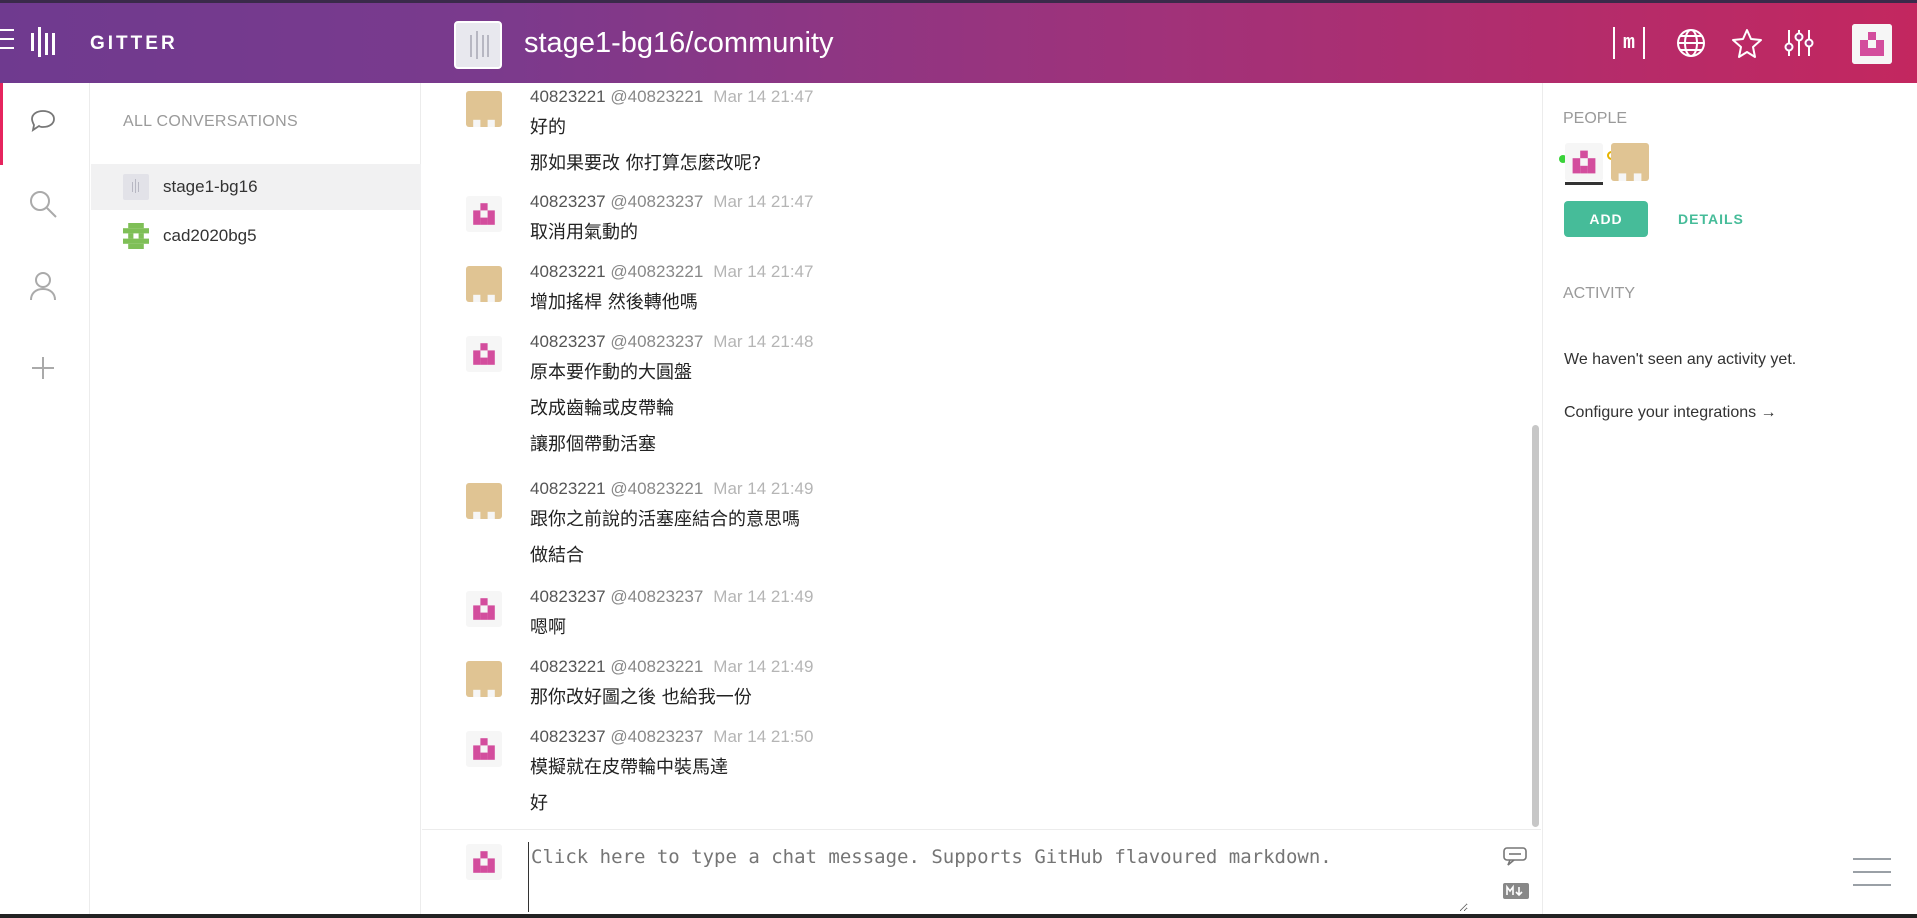  What do you see at coordinates (584, 232) in the screenshot?
I see `message-text: 取消用氣動的` at bounding box center [584, 232].